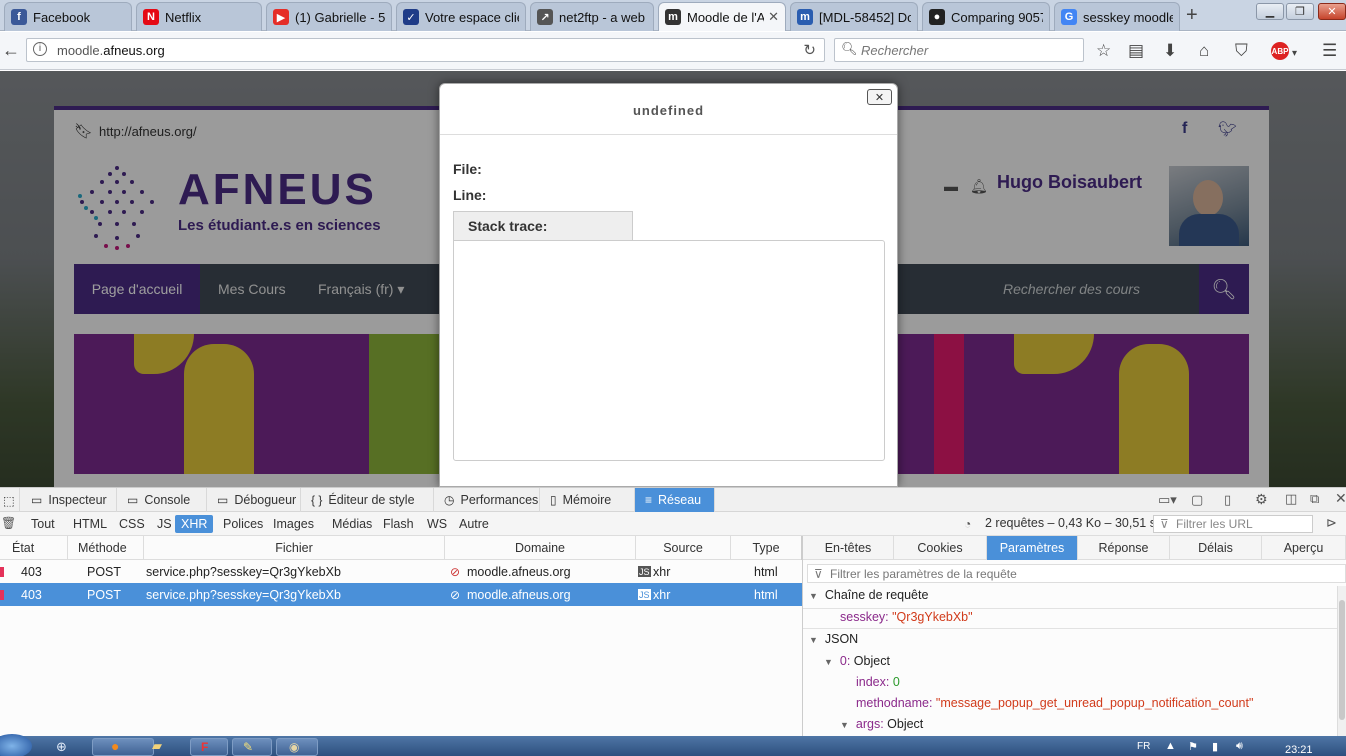 This screenshot has height=756, width=1346. Describe the element at coordinates (294, 548) in the screenshot. I see `col-file: Fichier` at that location.